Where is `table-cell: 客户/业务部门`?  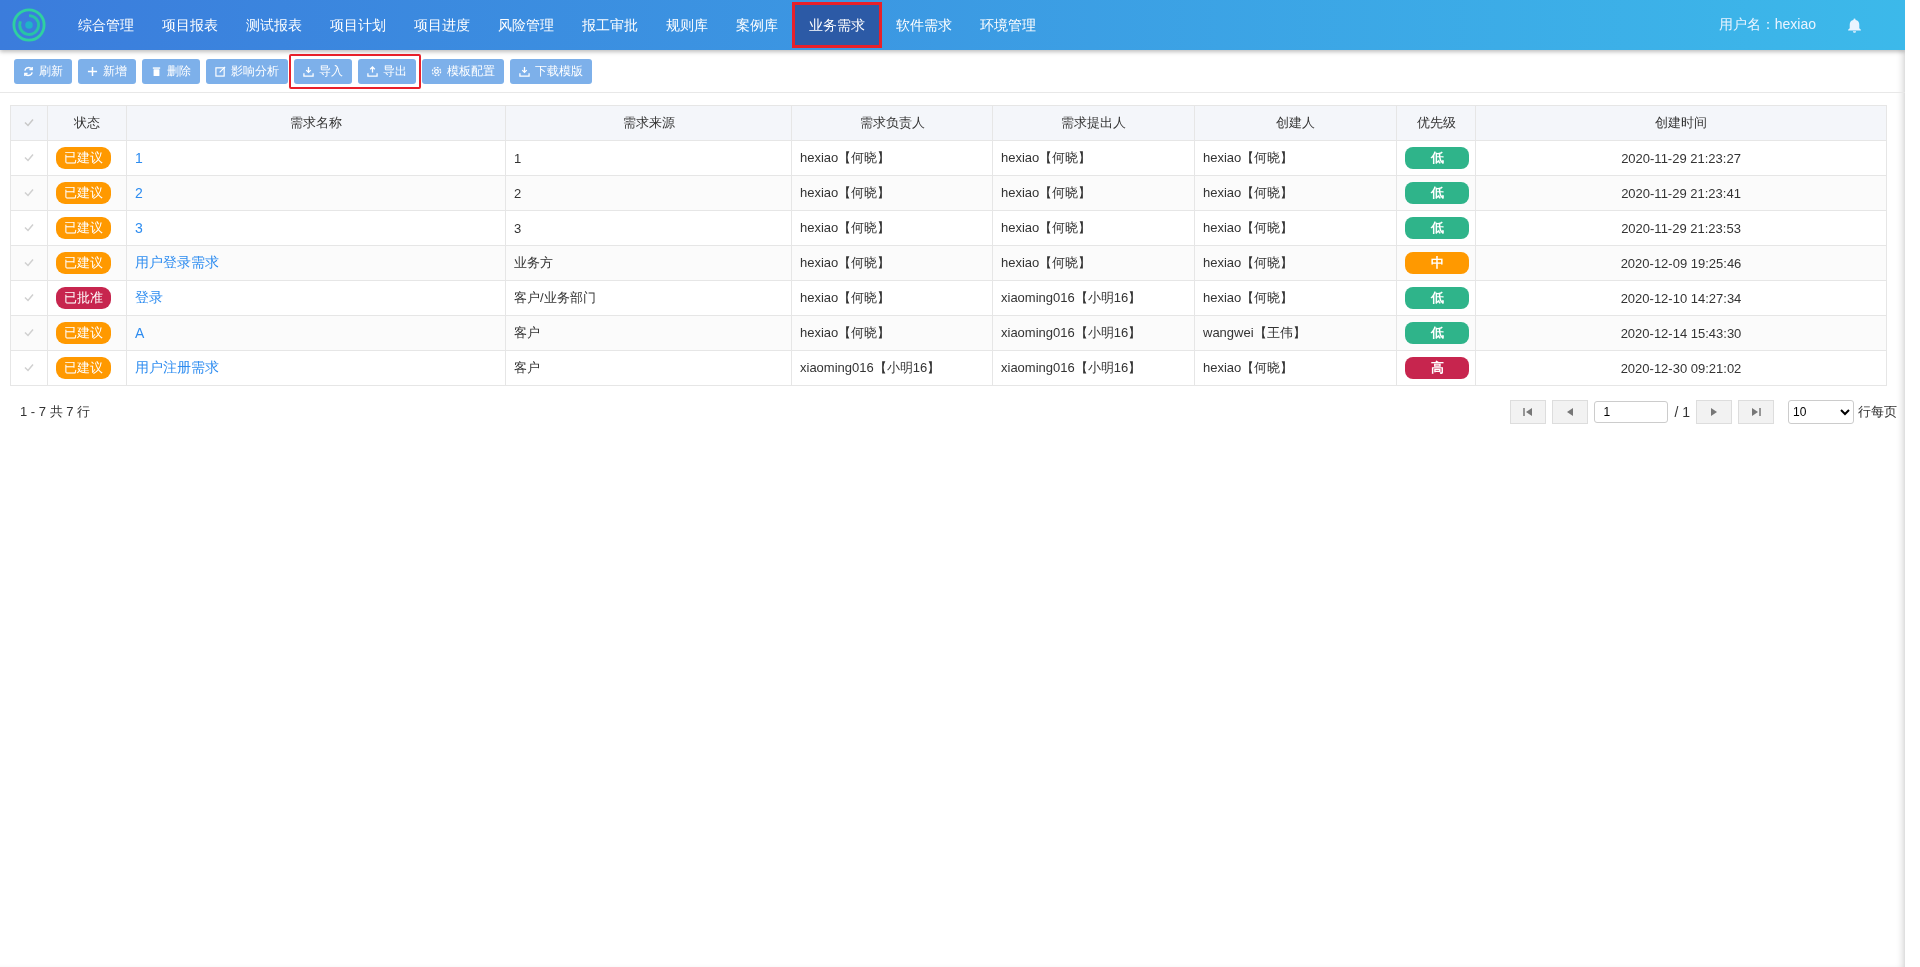
table-cell: 客户/业务部门 is located at coordinates (555, 297).